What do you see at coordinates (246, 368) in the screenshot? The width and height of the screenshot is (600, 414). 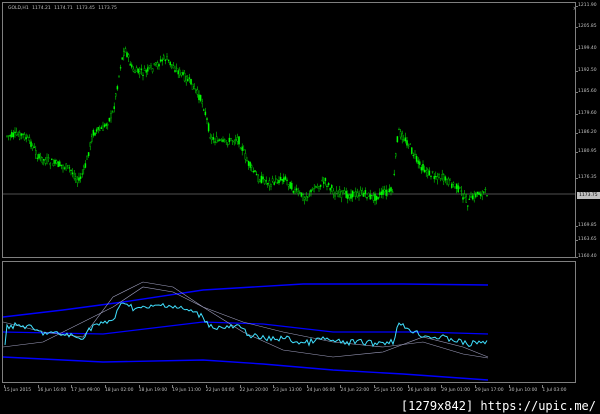 I see `lower-band-line` at bounding box center [246, 368].